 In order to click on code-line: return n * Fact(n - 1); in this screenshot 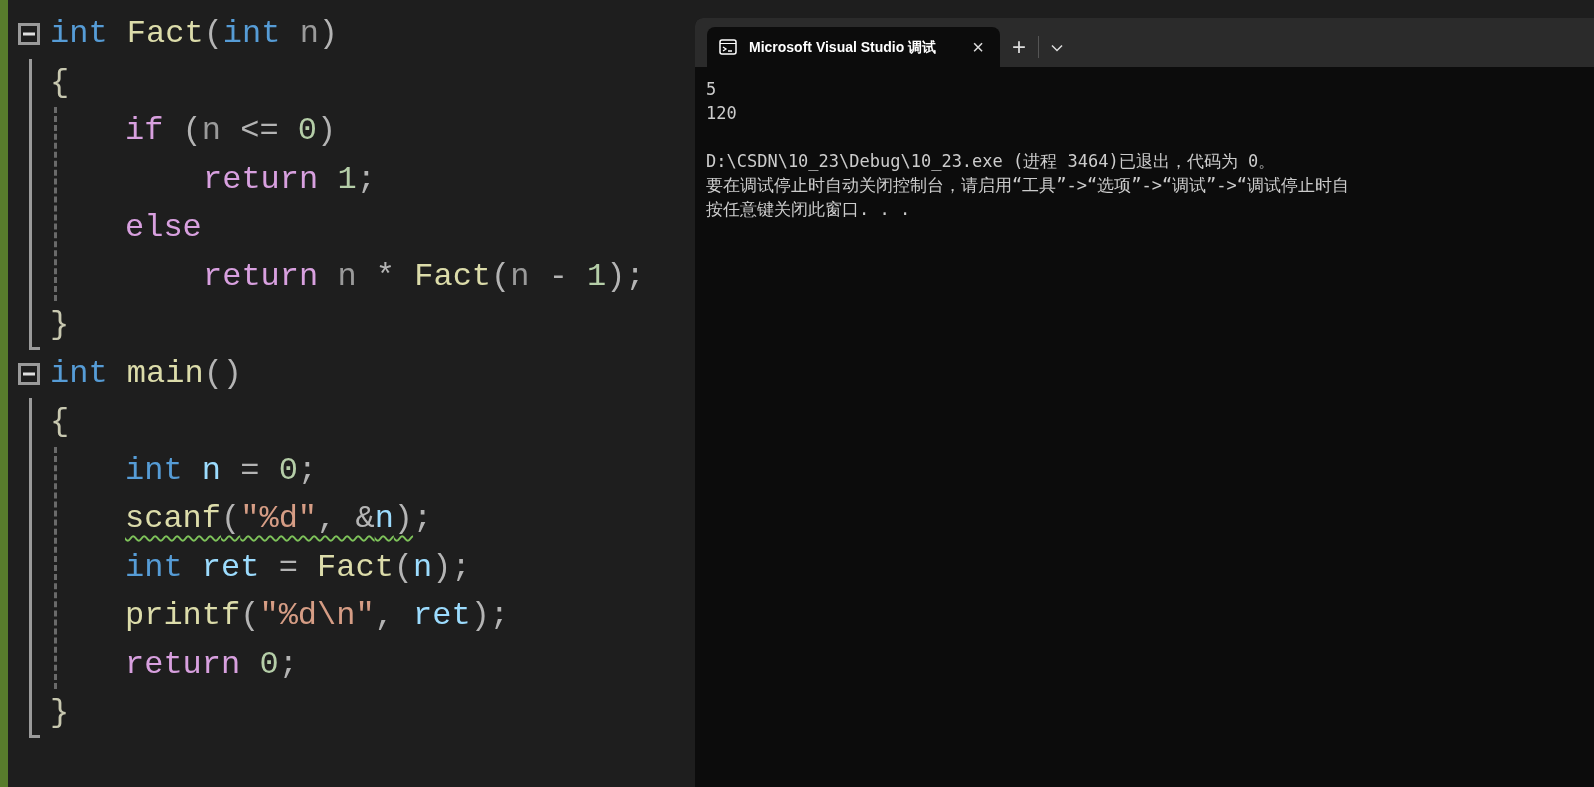, I will do `click(424, 276)`.